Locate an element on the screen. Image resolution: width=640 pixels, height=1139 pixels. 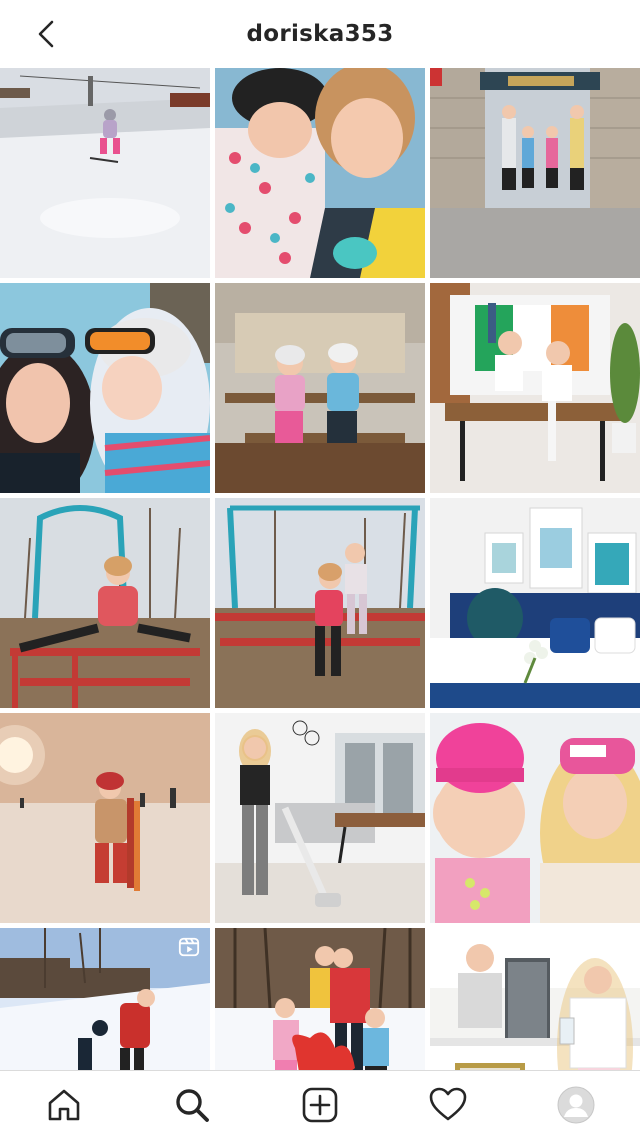
pink-hats-mom-daughter-image is located at coordinates (535, 818).